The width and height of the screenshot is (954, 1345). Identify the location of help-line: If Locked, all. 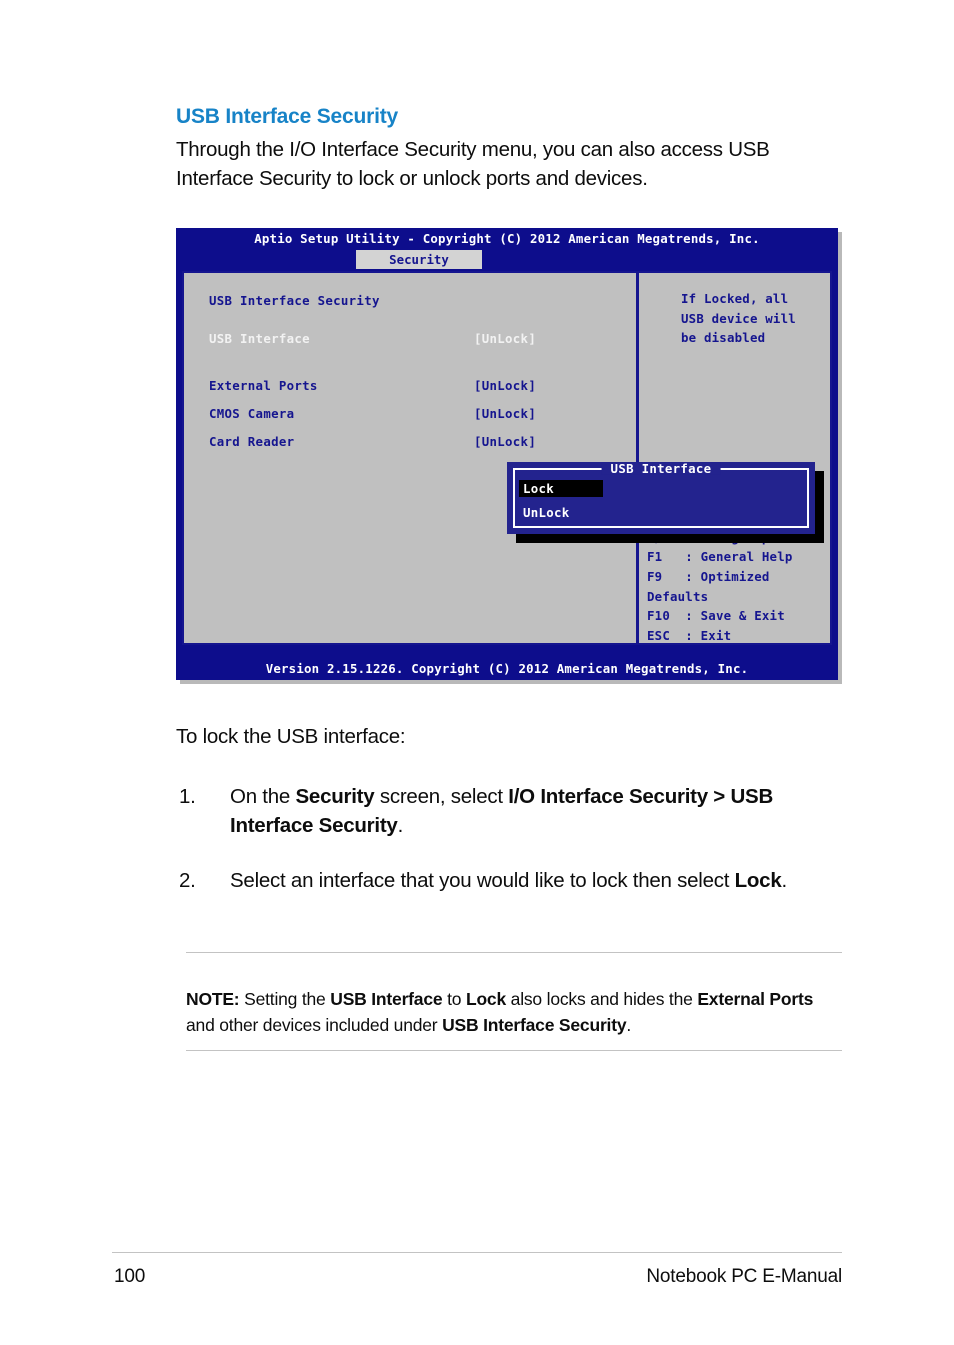
(735, 298).